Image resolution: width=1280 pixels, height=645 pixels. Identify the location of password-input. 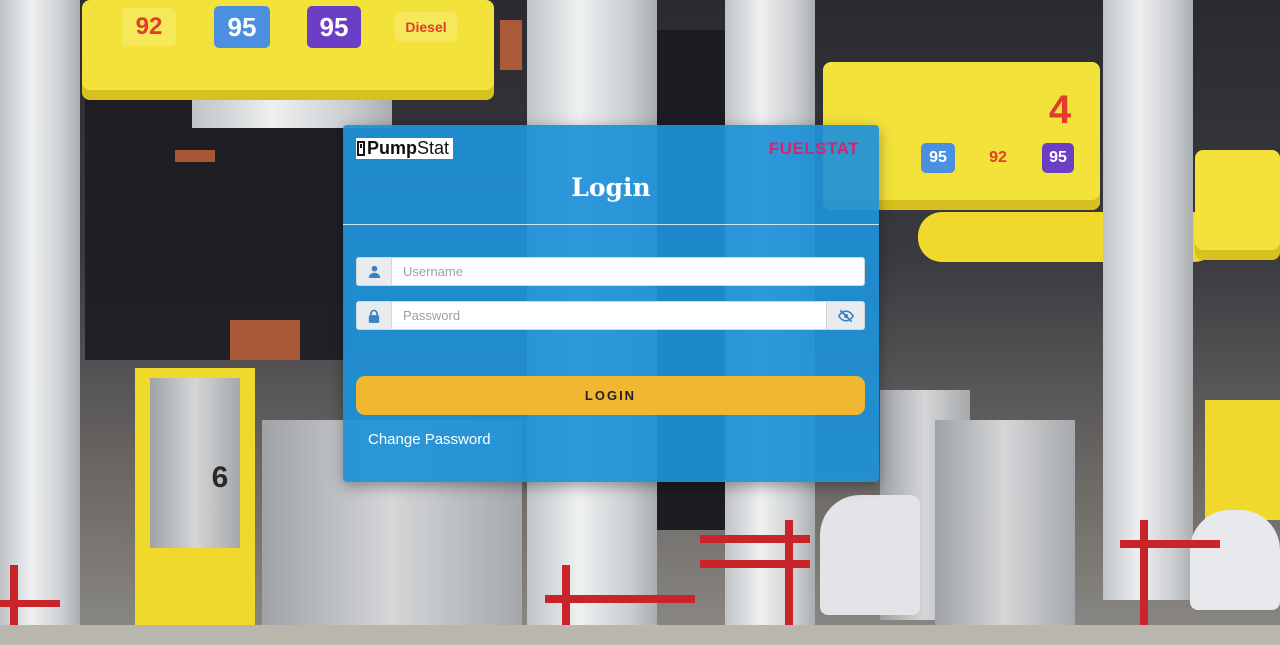
(609, 315).